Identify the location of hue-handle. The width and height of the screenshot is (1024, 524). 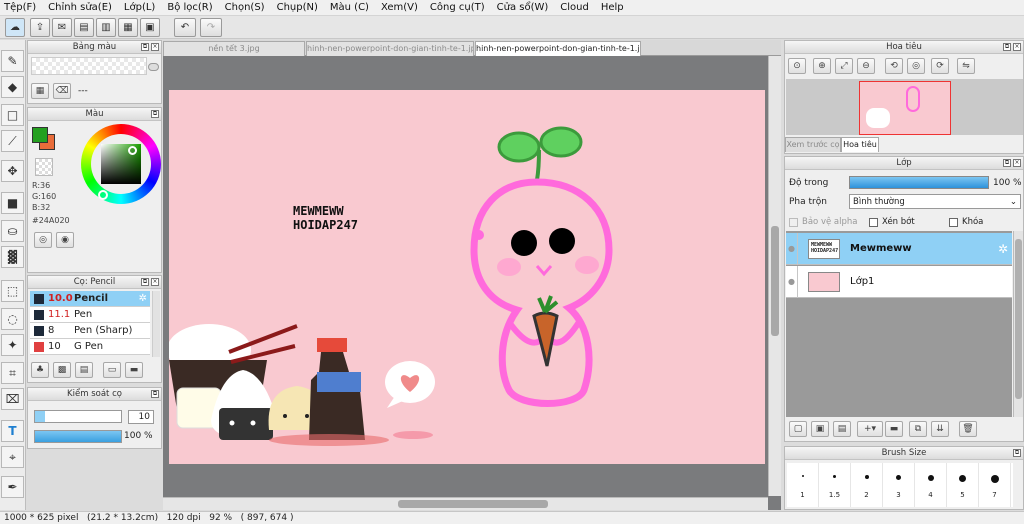
(103, 195).